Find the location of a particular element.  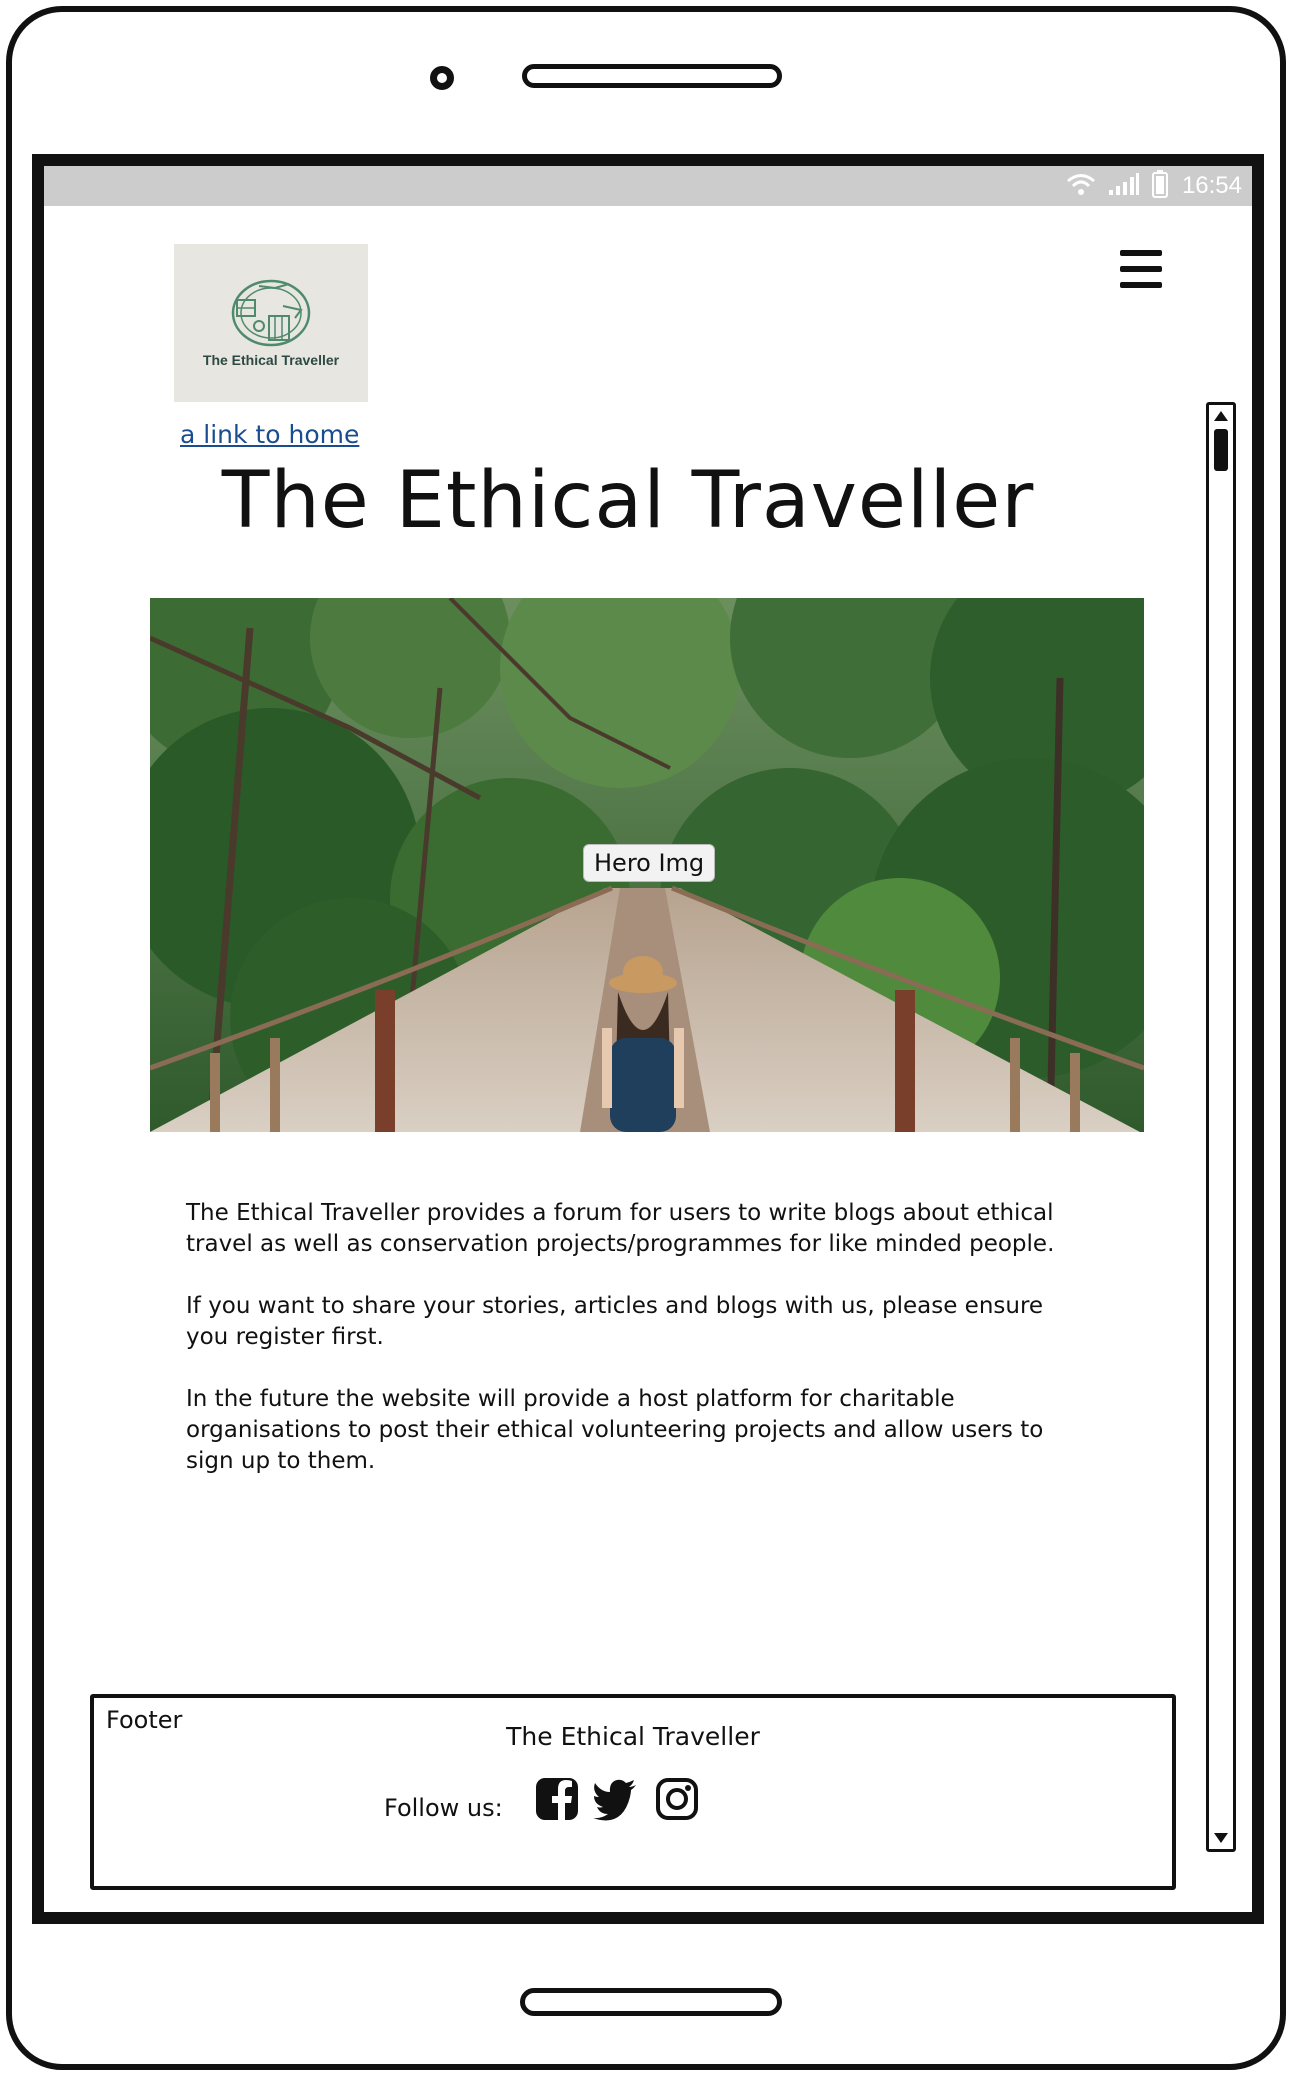

site-logo: The Ethical Traveller is located at coordinates (271, 323).